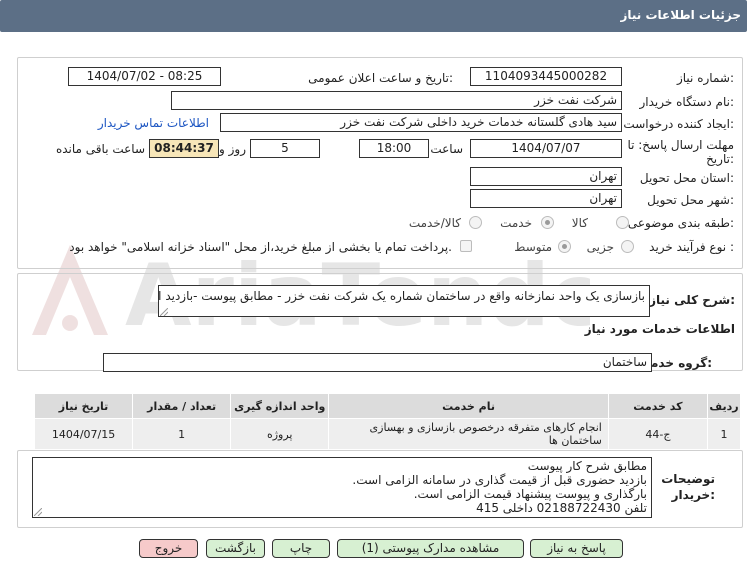 This screenshot has height=574, width=755. I want to click on province-label: استان محل تحویل:, so click(686, 178).